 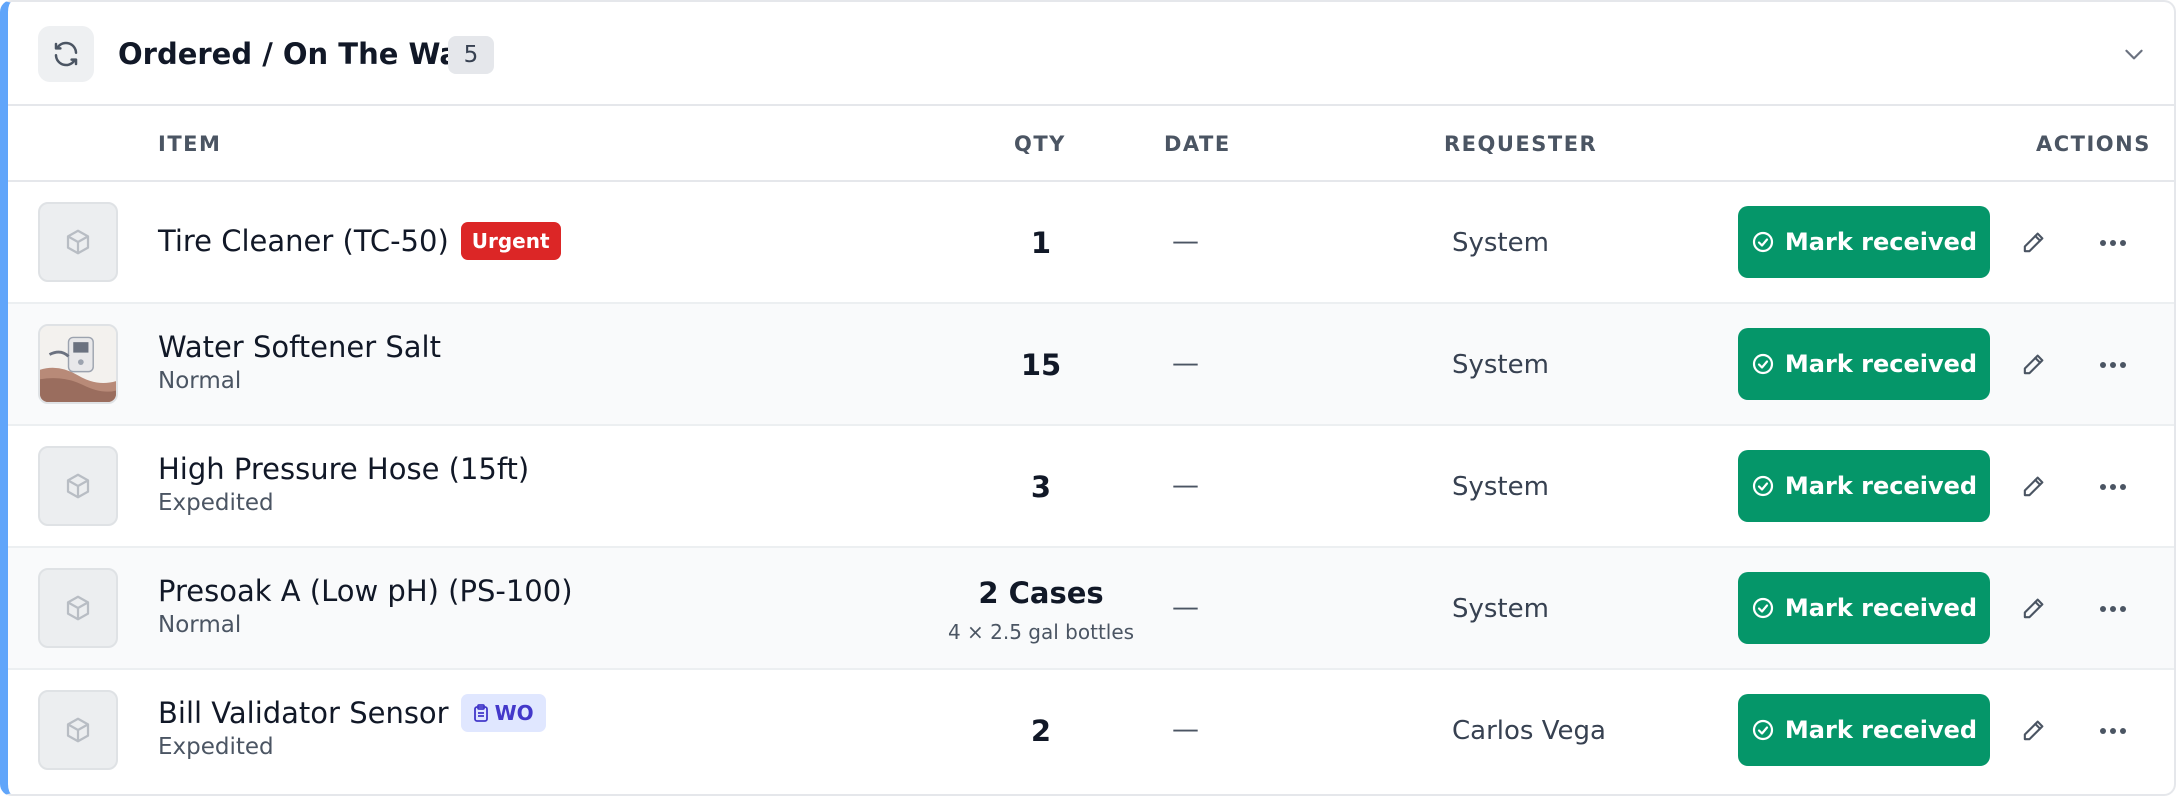 What do you see at coordinates (510, 241) in the screenshot?
I see `urgent-badge: Urgent` at bounding box center [510, 241].